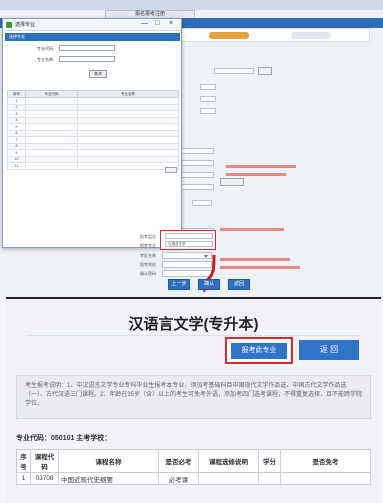 The width and height of the screenshot is (383, 503). Describe the element at coordinates (325, 461) in the screenshot. I see `column-header: 是否免考` at that location.